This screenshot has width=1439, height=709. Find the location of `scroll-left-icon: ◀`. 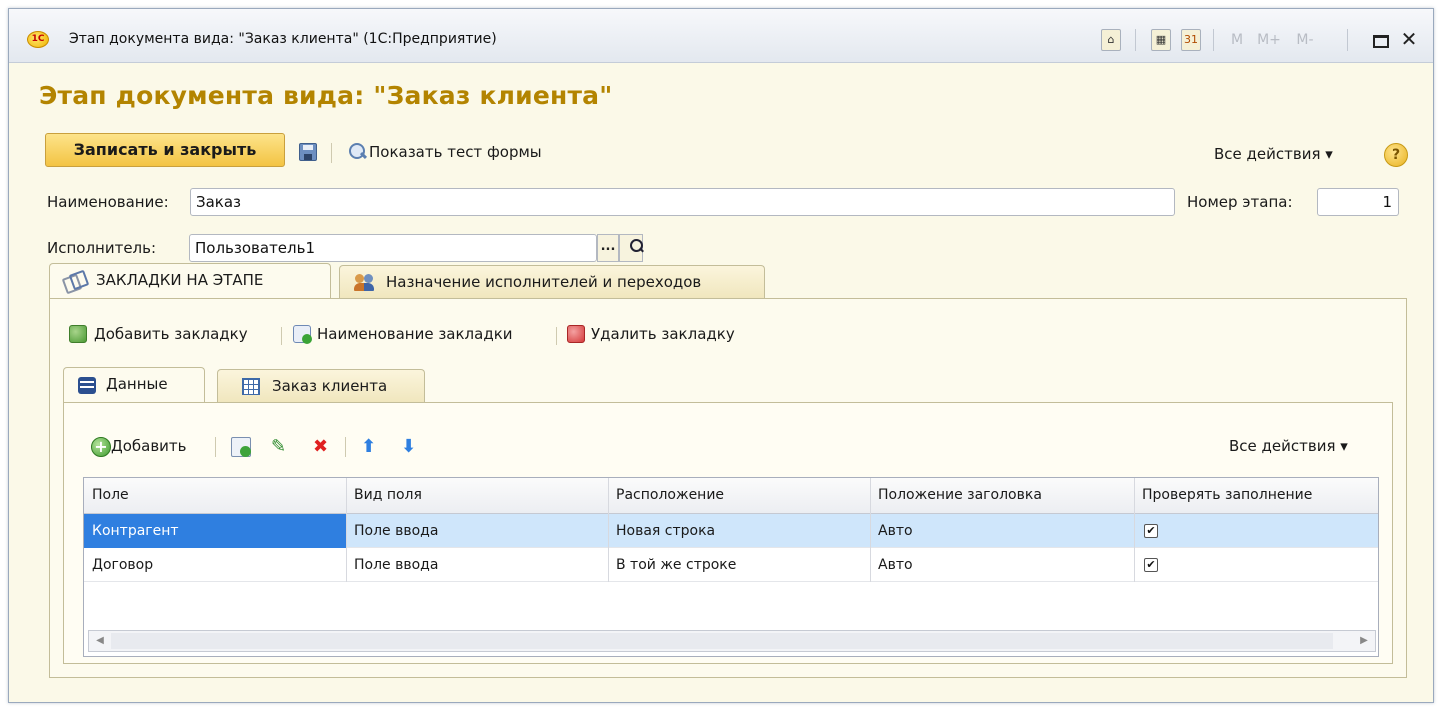

scroll-left-icon: ◀ is located at coordinates (100, 641).